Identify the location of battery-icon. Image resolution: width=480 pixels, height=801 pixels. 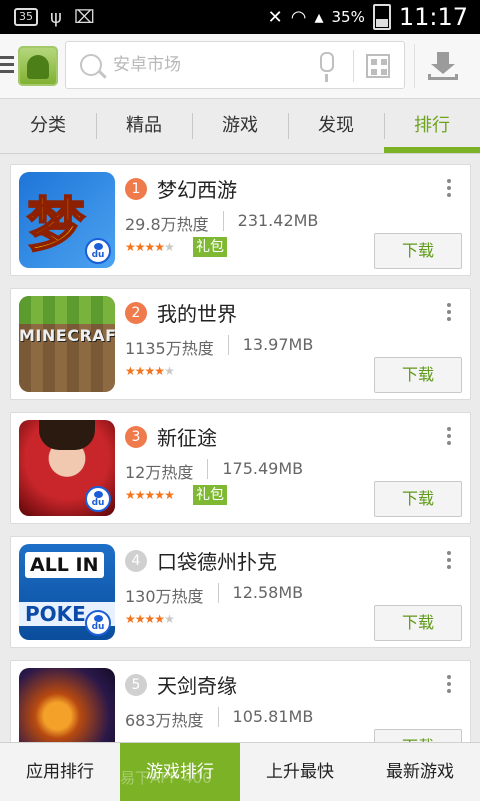
(381, 17).